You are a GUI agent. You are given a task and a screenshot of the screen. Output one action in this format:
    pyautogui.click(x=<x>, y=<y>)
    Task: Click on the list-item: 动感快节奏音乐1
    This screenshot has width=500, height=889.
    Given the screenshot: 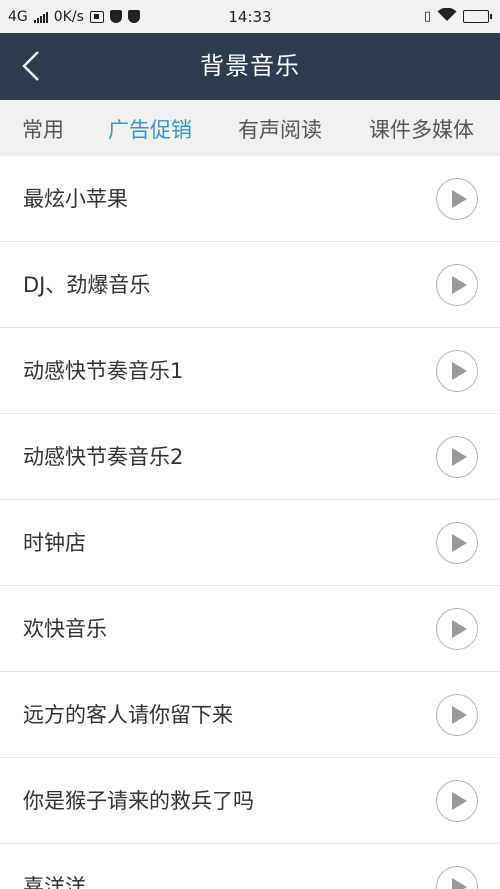 What is the action you would take?
    pyautogui.click(x=250, y=371)
    